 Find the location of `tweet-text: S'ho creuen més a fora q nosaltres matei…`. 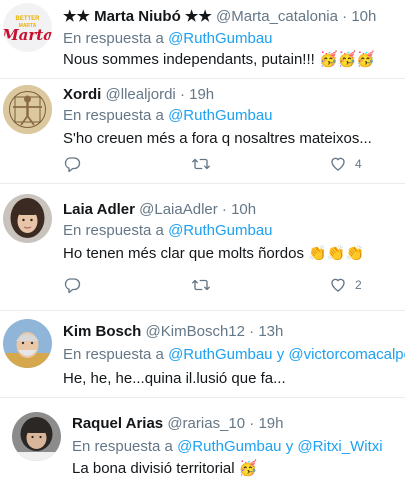

tweet-text: S'ho creuen més a fora q nosaltres matei… is located at coordinates (217, 138).